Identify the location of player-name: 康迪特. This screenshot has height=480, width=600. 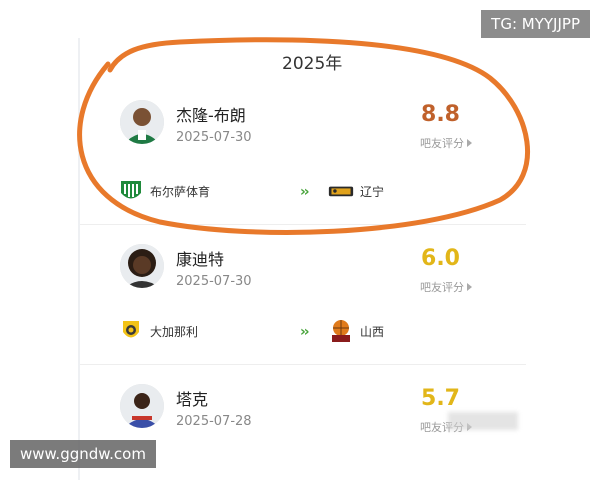
(200, 259).